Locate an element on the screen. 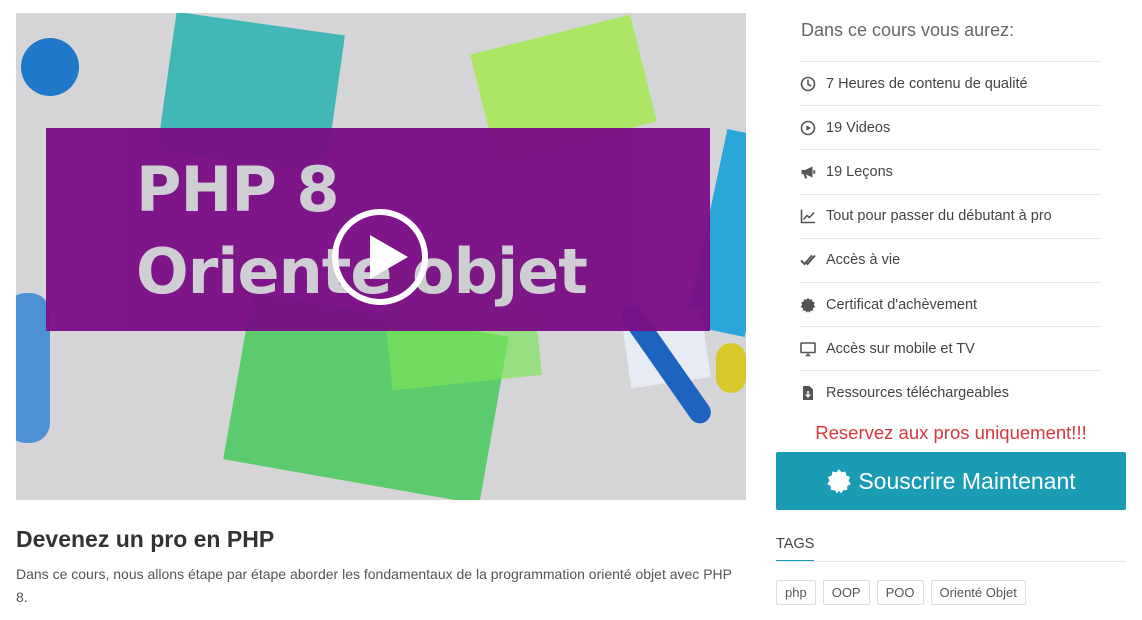 The width and height of the screenshot is (1142, 620). play-button is located at coordinates (380, 257).